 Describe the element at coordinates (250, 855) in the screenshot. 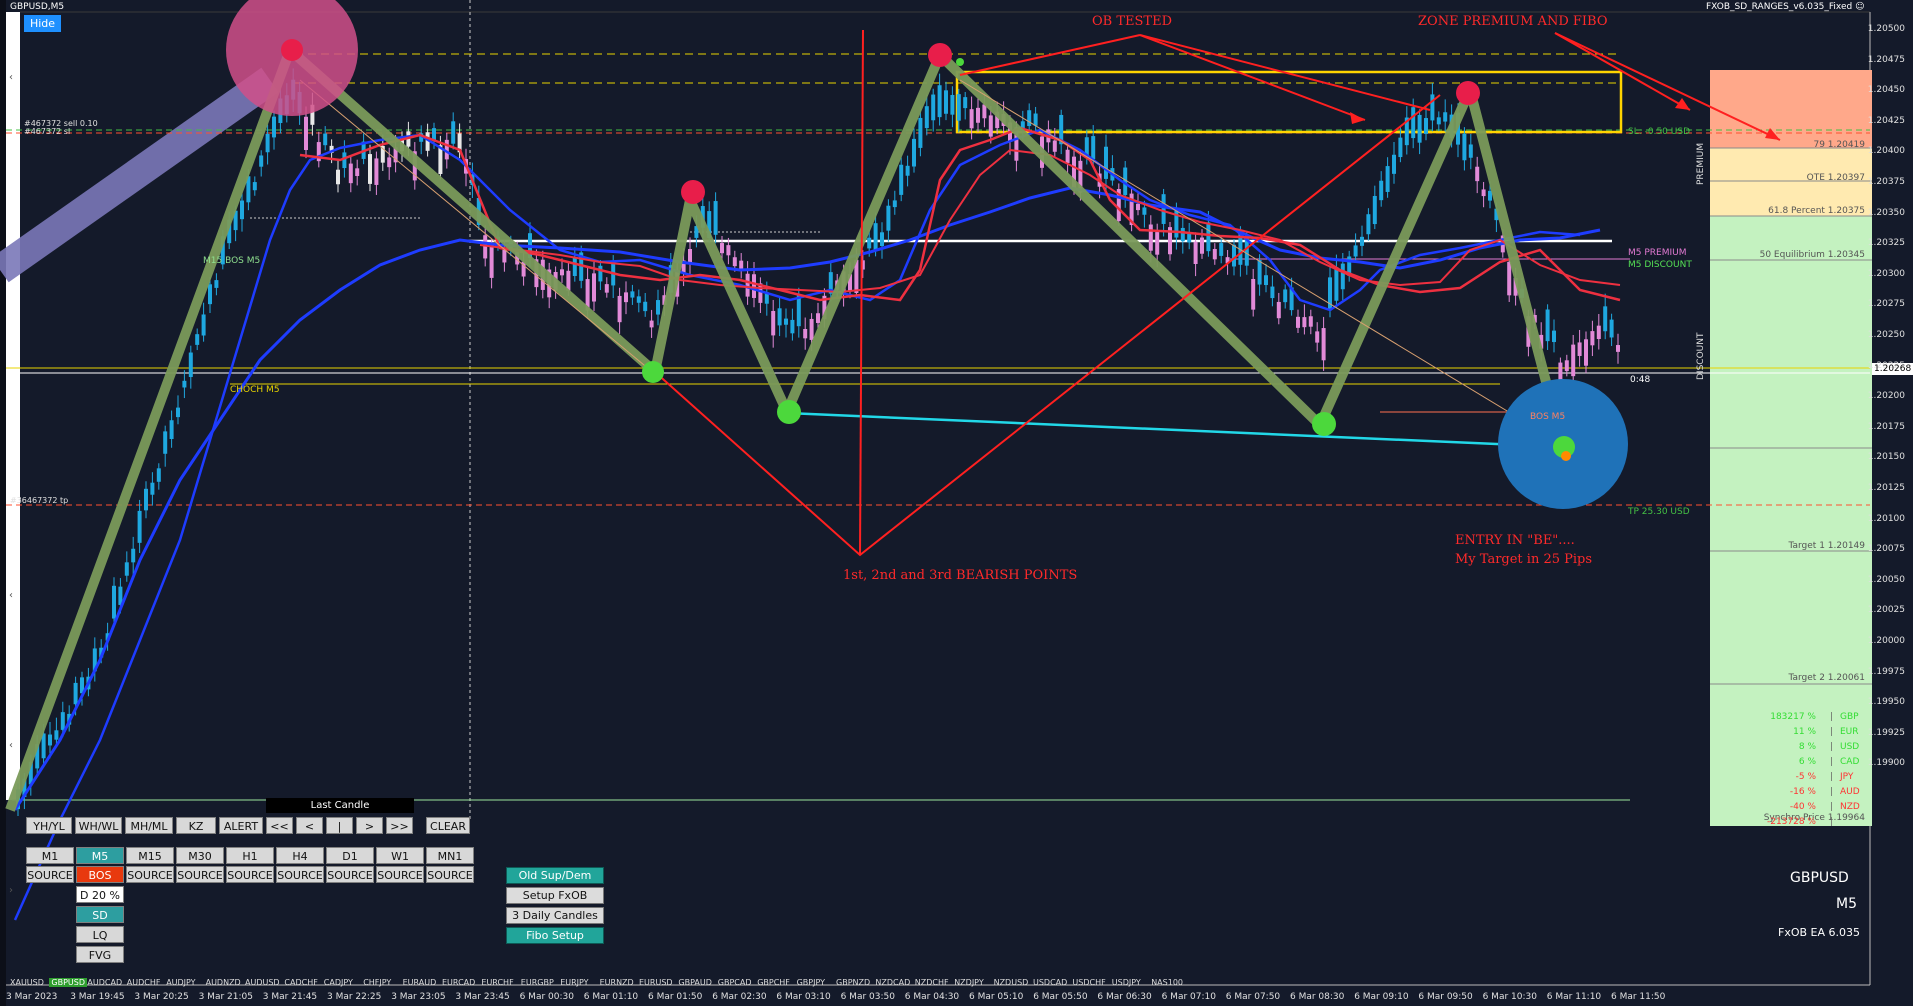

I see `timeframe-button: H1` at that location.